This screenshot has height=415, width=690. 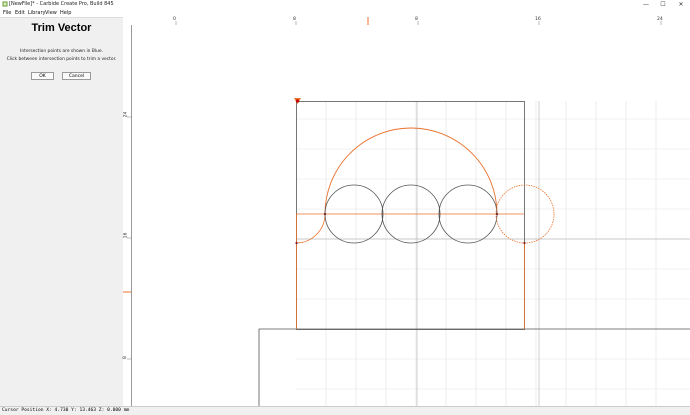 I want to click on left-ruler-ticks, so click(x=127, y=238).